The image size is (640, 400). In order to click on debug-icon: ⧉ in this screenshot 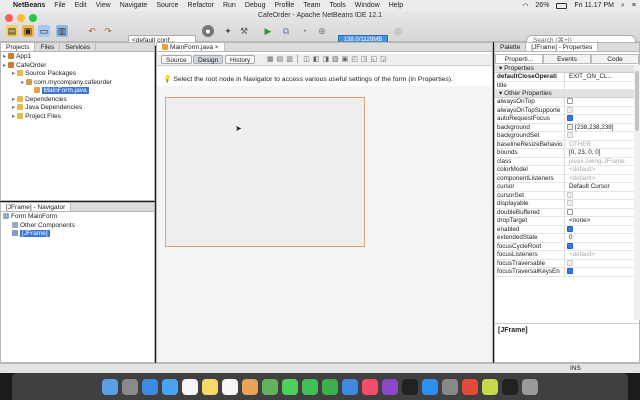, I will do `click(286, 31)`.